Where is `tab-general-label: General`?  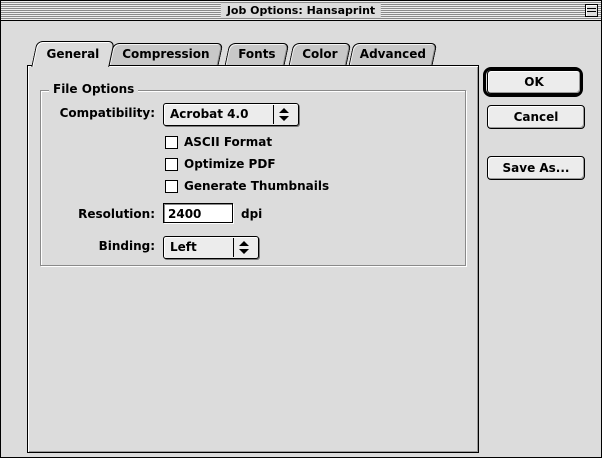 tab-general-label: General is located at coordinates (73, 54).